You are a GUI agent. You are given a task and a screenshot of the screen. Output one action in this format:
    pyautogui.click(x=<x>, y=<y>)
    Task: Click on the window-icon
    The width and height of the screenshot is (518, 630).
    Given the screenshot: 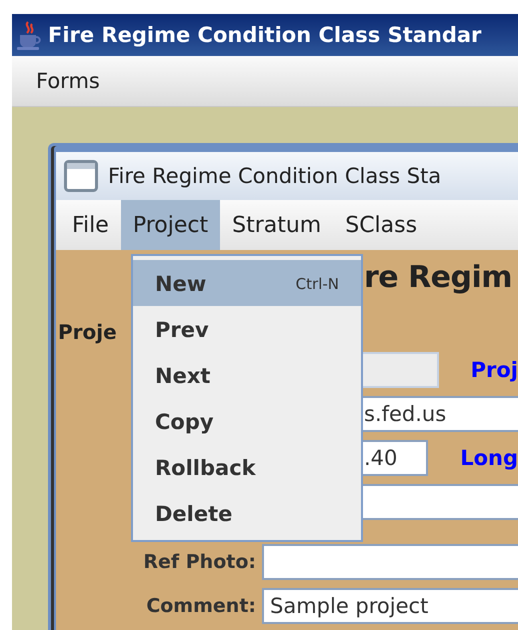 What is the action you would take?
    pyautogui.click(x=81, y=176)
    